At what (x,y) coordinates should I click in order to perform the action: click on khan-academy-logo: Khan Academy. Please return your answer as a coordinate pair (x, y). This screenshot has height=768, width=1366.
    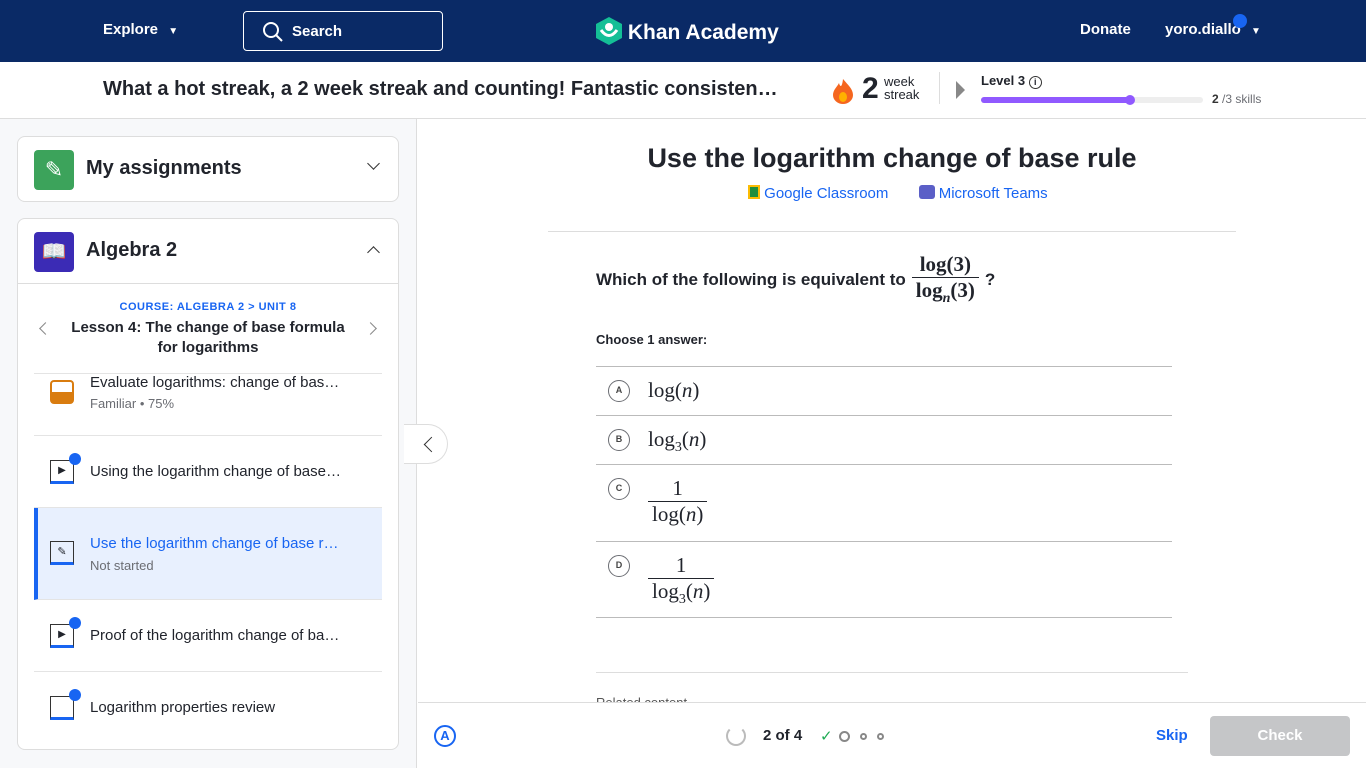
    Looking at the image, I should click on (687, 31).